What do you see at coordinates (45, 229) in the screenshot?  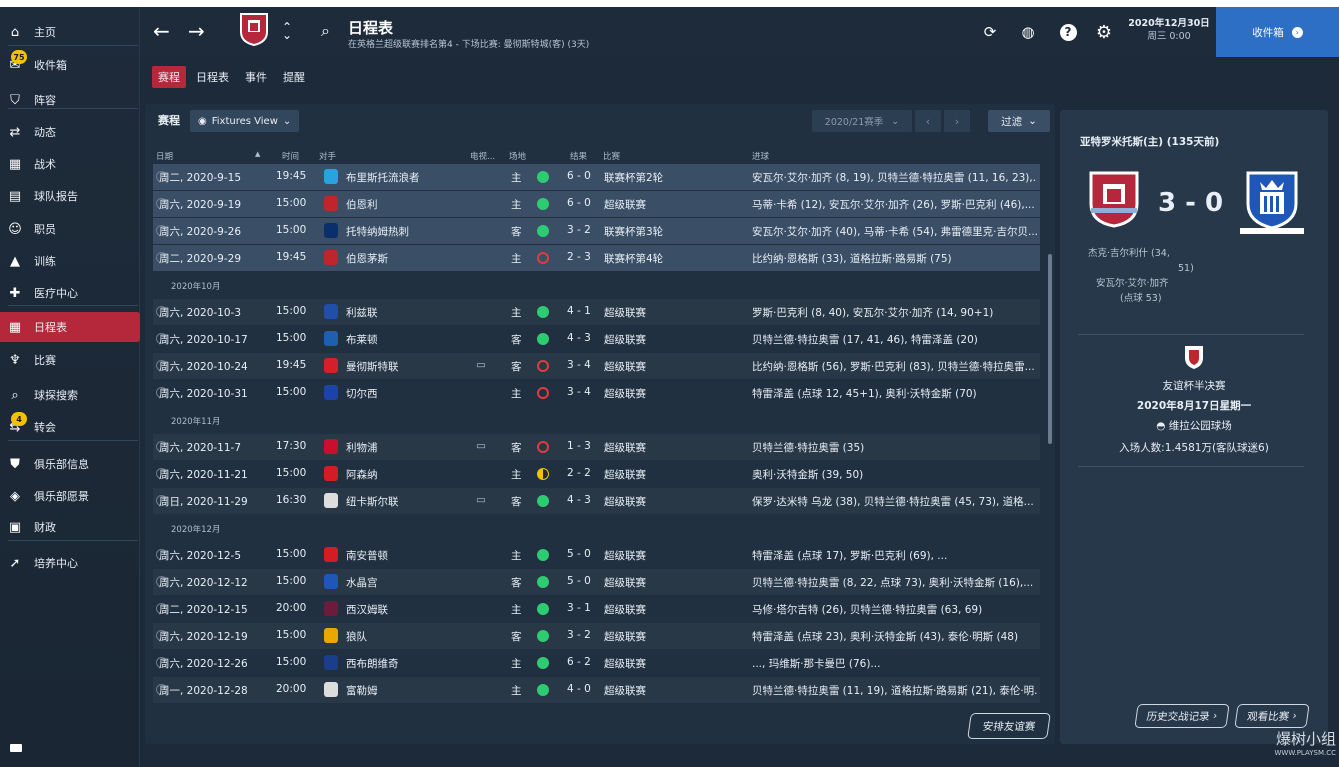 I see `sidebar-item-label: 职员` at bounding box center [45, 229].